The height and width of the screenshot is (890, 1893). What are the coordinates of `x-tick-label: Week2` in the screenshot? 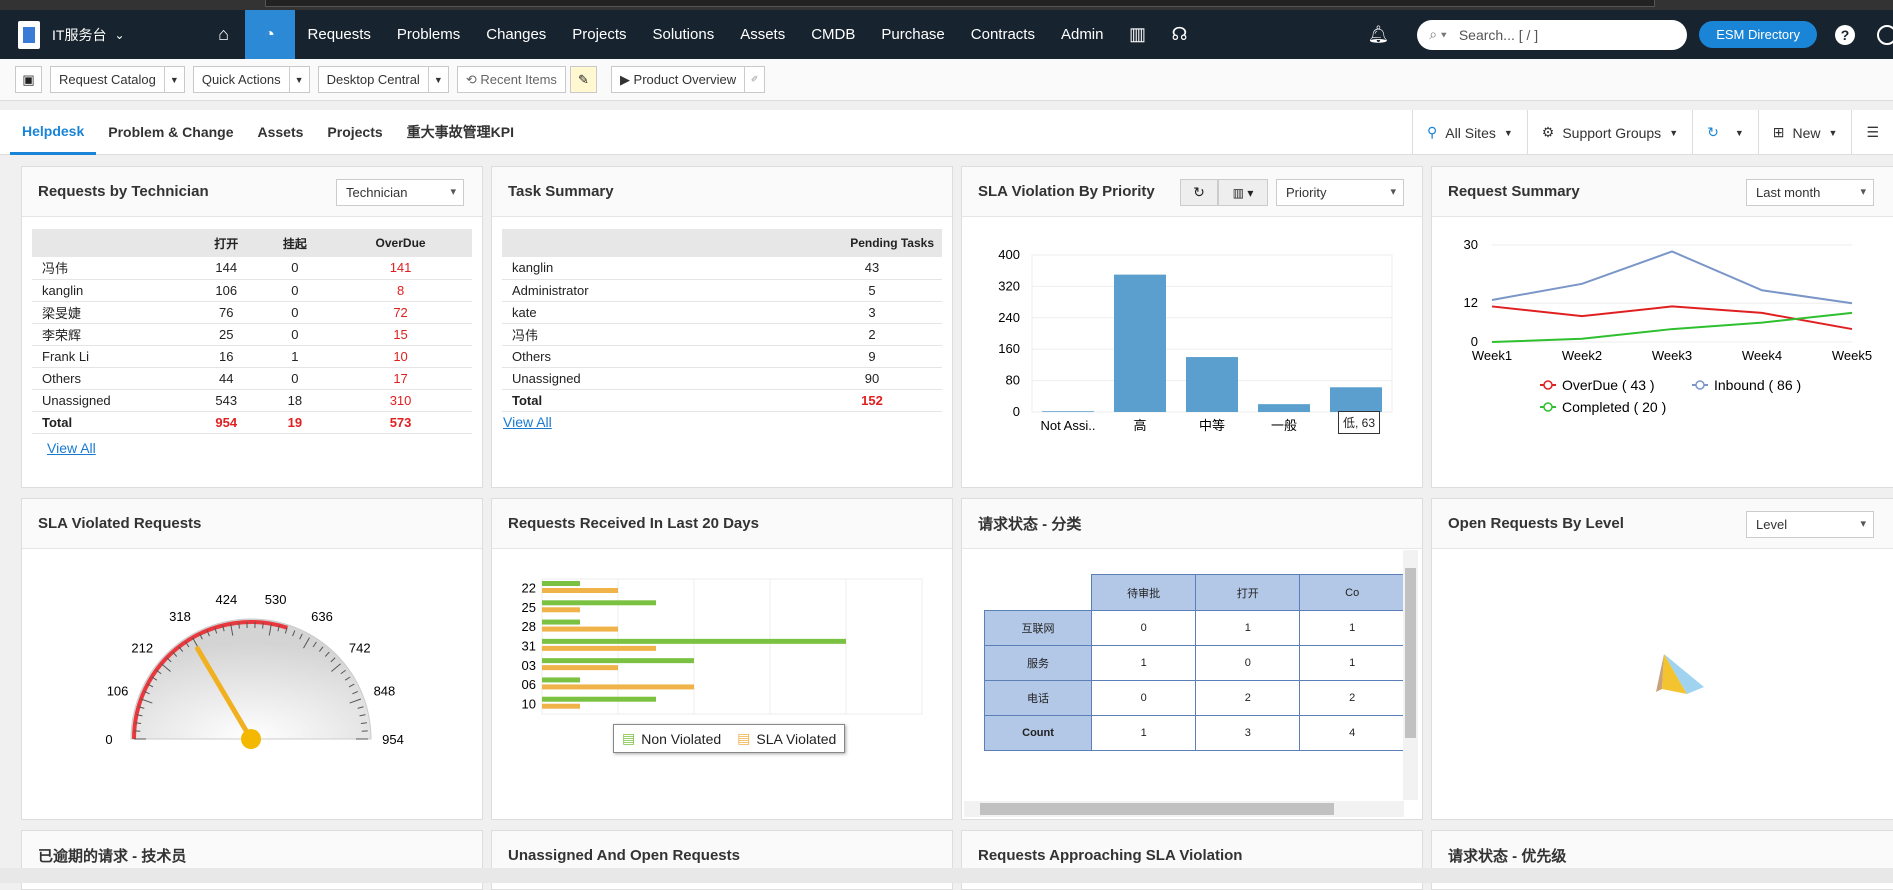 It's located at (1582, 355).